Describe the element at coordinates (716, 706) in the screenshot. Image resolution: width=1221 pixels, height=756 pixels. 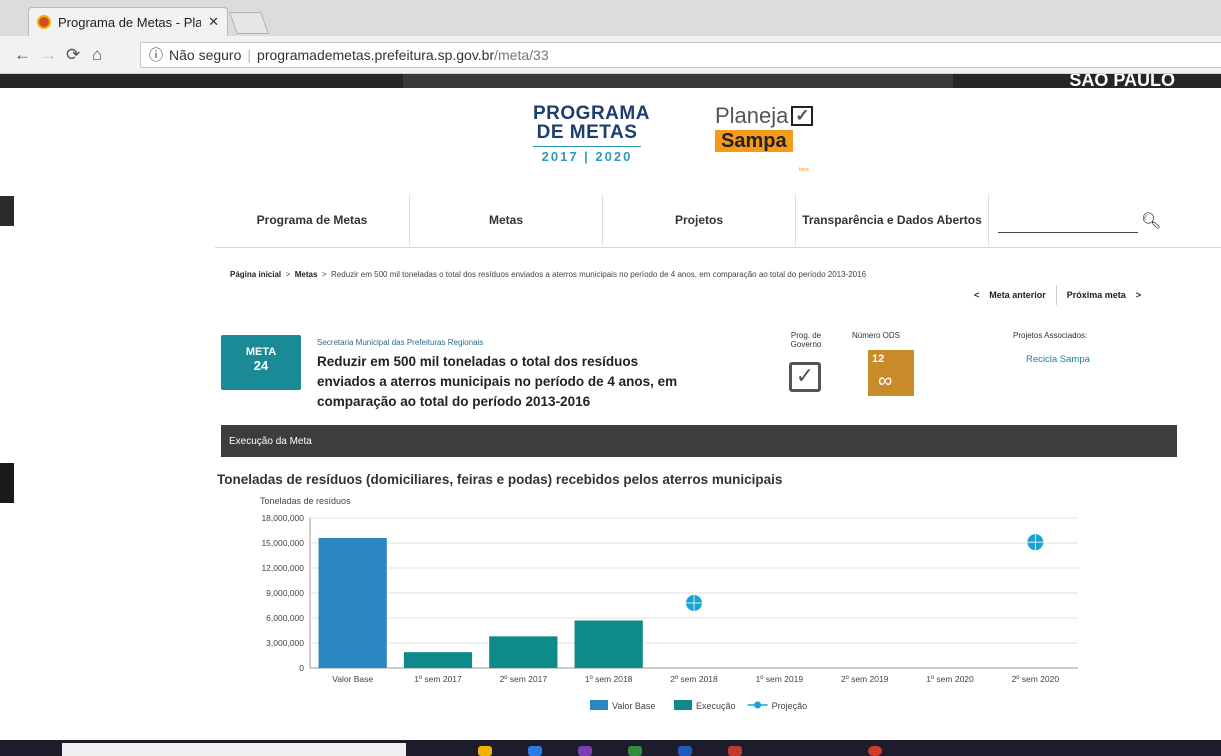
I see `legend-label: Execução` at that location.